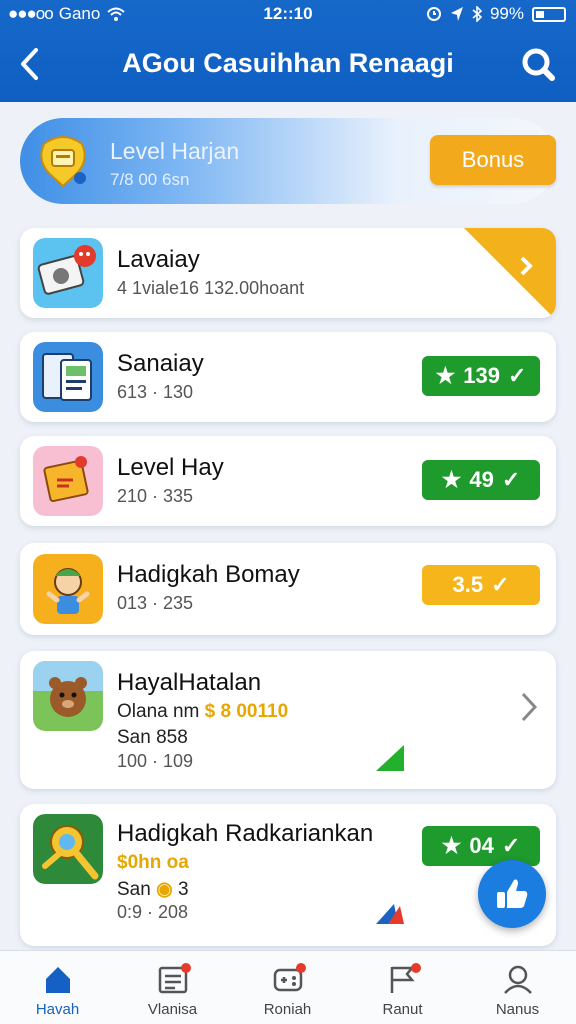  I want to click on item-title: Lavaiay, so click(158, 259).